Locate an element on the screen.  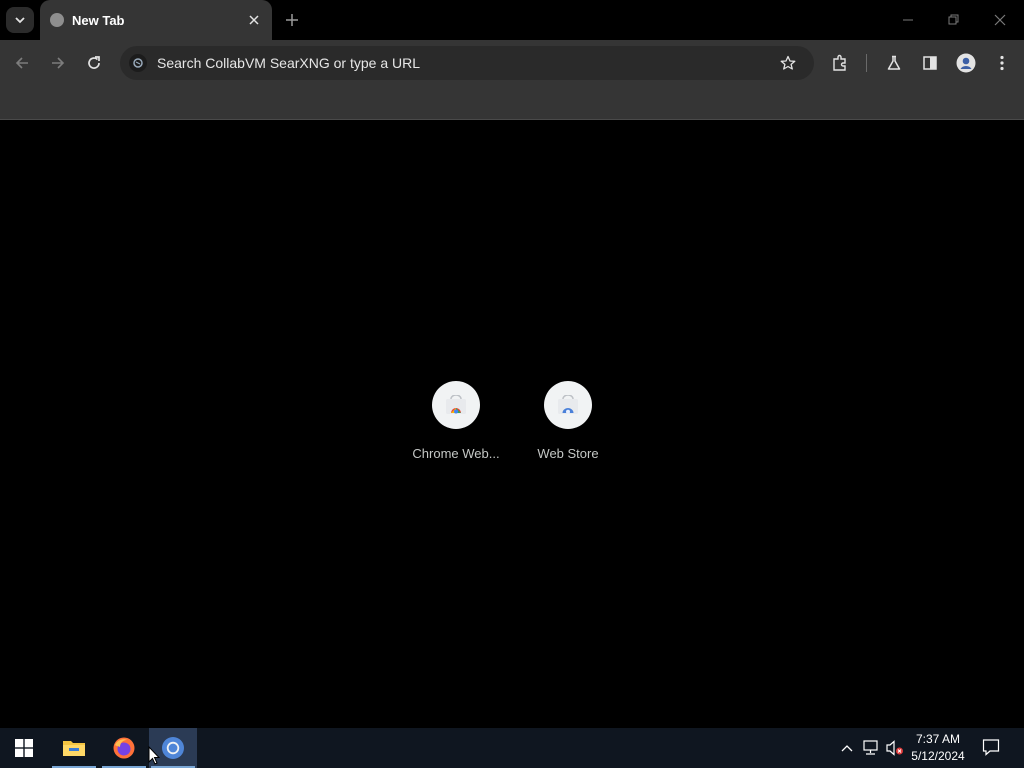
labs-button is located at coordinates (894, 63).